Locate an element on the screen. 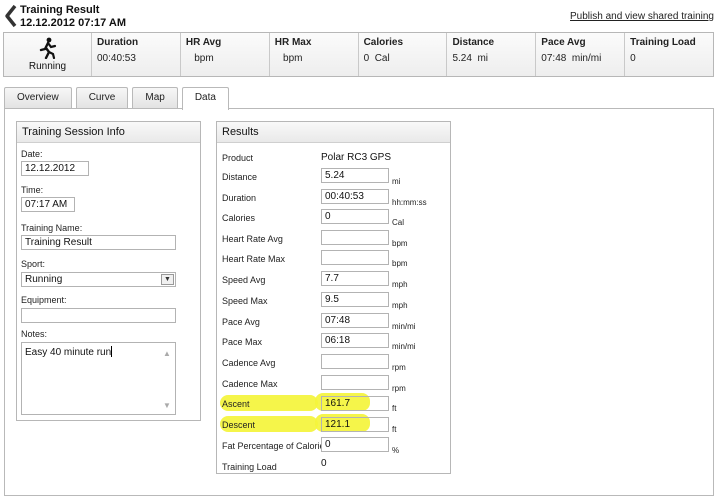  result-label: Pace Max is located at coordinates (242, 342).